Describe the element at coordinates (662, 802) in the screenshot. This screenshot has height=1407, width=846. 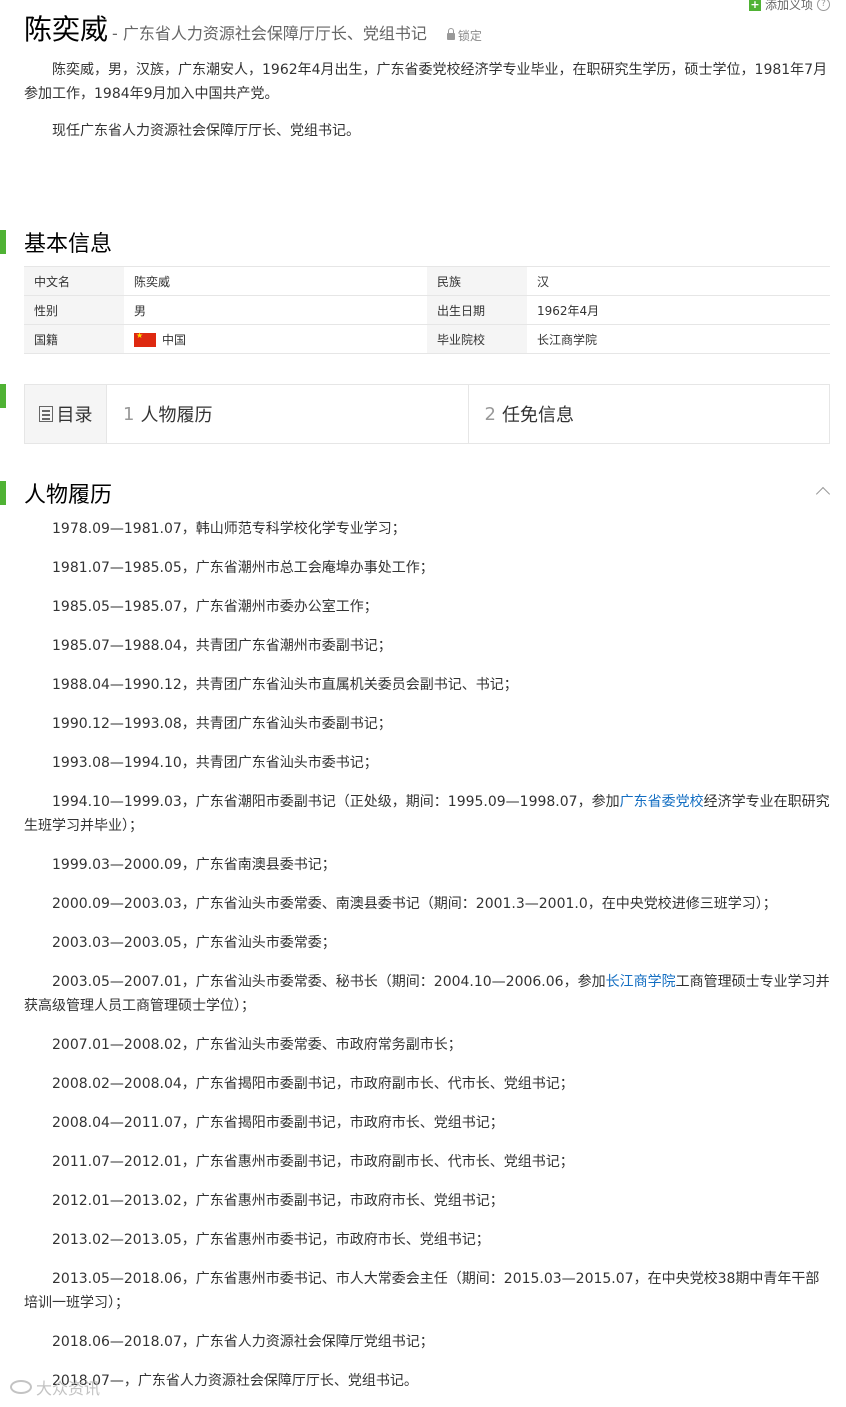
I see `career-link: 广东省委党校` at that location.